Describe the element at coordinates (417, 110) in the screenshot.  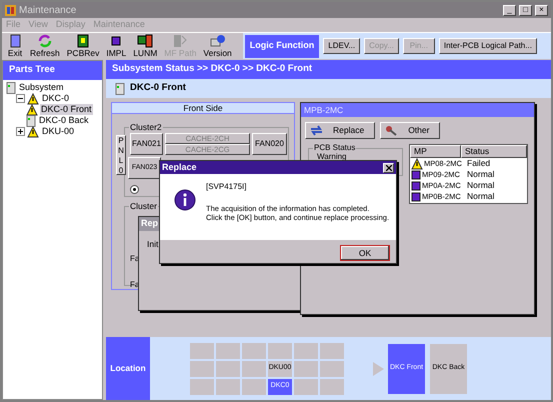
I see `mpb-window-title: MPB-2MC` at that location.